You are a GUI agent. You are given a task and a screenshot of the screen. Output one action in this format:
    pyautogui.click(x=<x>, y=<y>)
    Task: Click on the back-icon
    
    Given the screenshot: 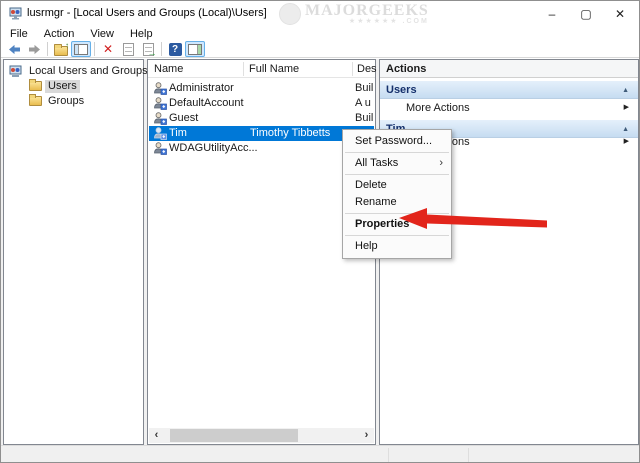 What is the action you would take?
    pyautogui.click(x=14, y=49)
    